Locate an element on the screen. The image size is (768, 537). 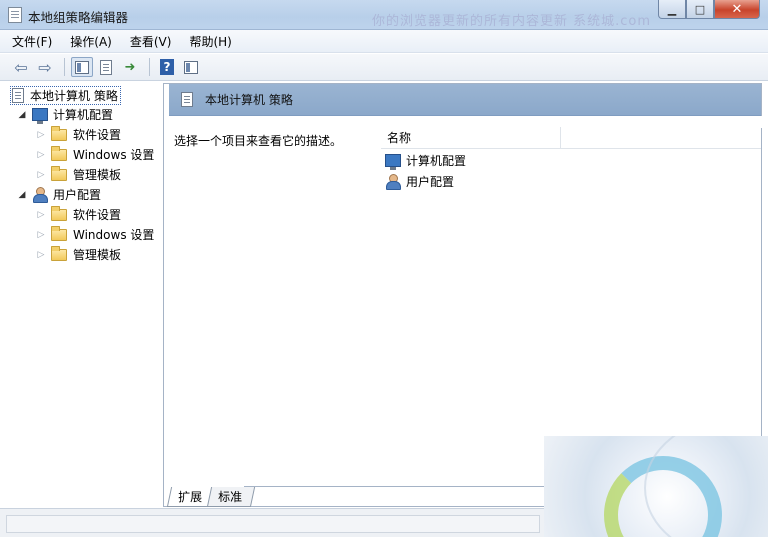
details-header: 本地计算机 策略 is located at coordinates (465, 100).